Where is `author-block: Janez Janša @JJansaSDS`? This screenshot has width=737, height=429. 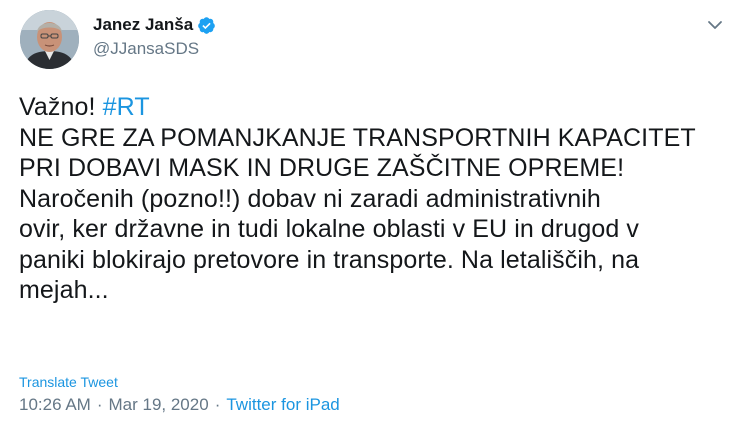 author-block: Janez Janša @JJansaSDS is located at coordinates (154, 36).